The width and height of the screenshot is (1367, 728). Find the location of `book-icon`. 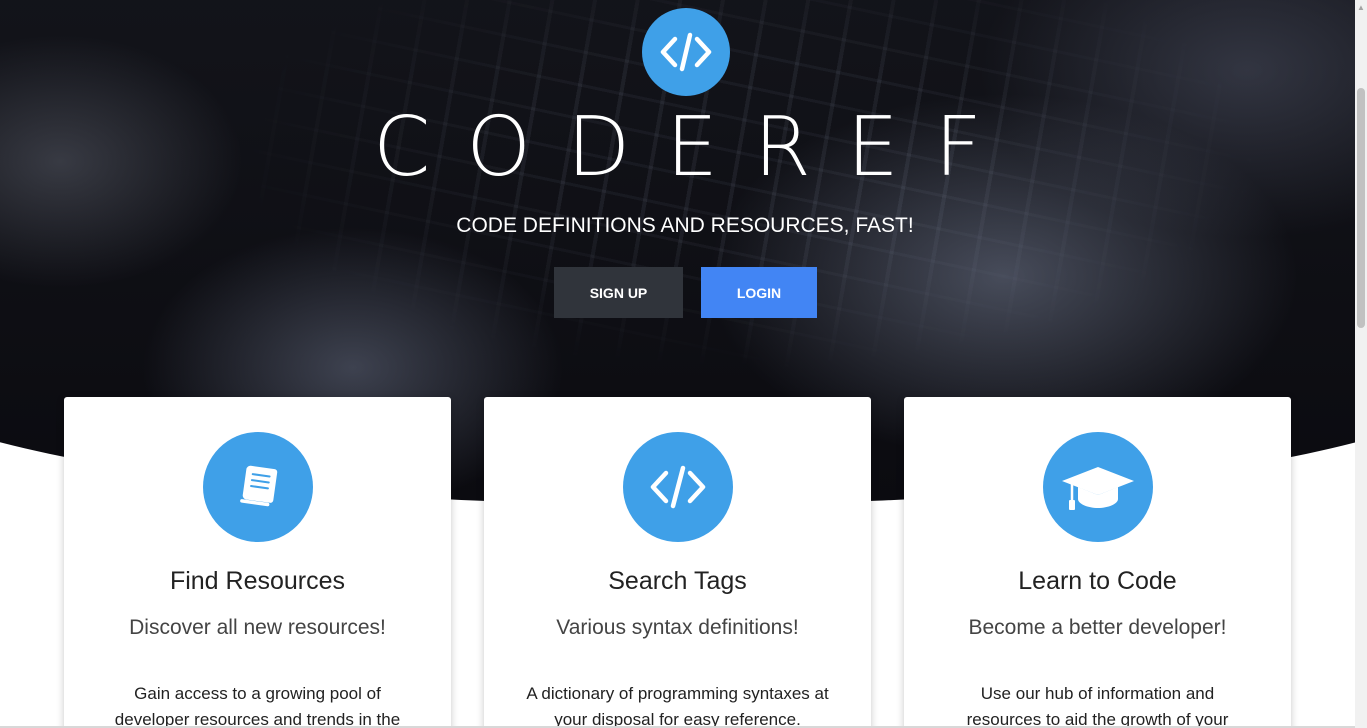

book-icon is located at coordinates (259, 486).